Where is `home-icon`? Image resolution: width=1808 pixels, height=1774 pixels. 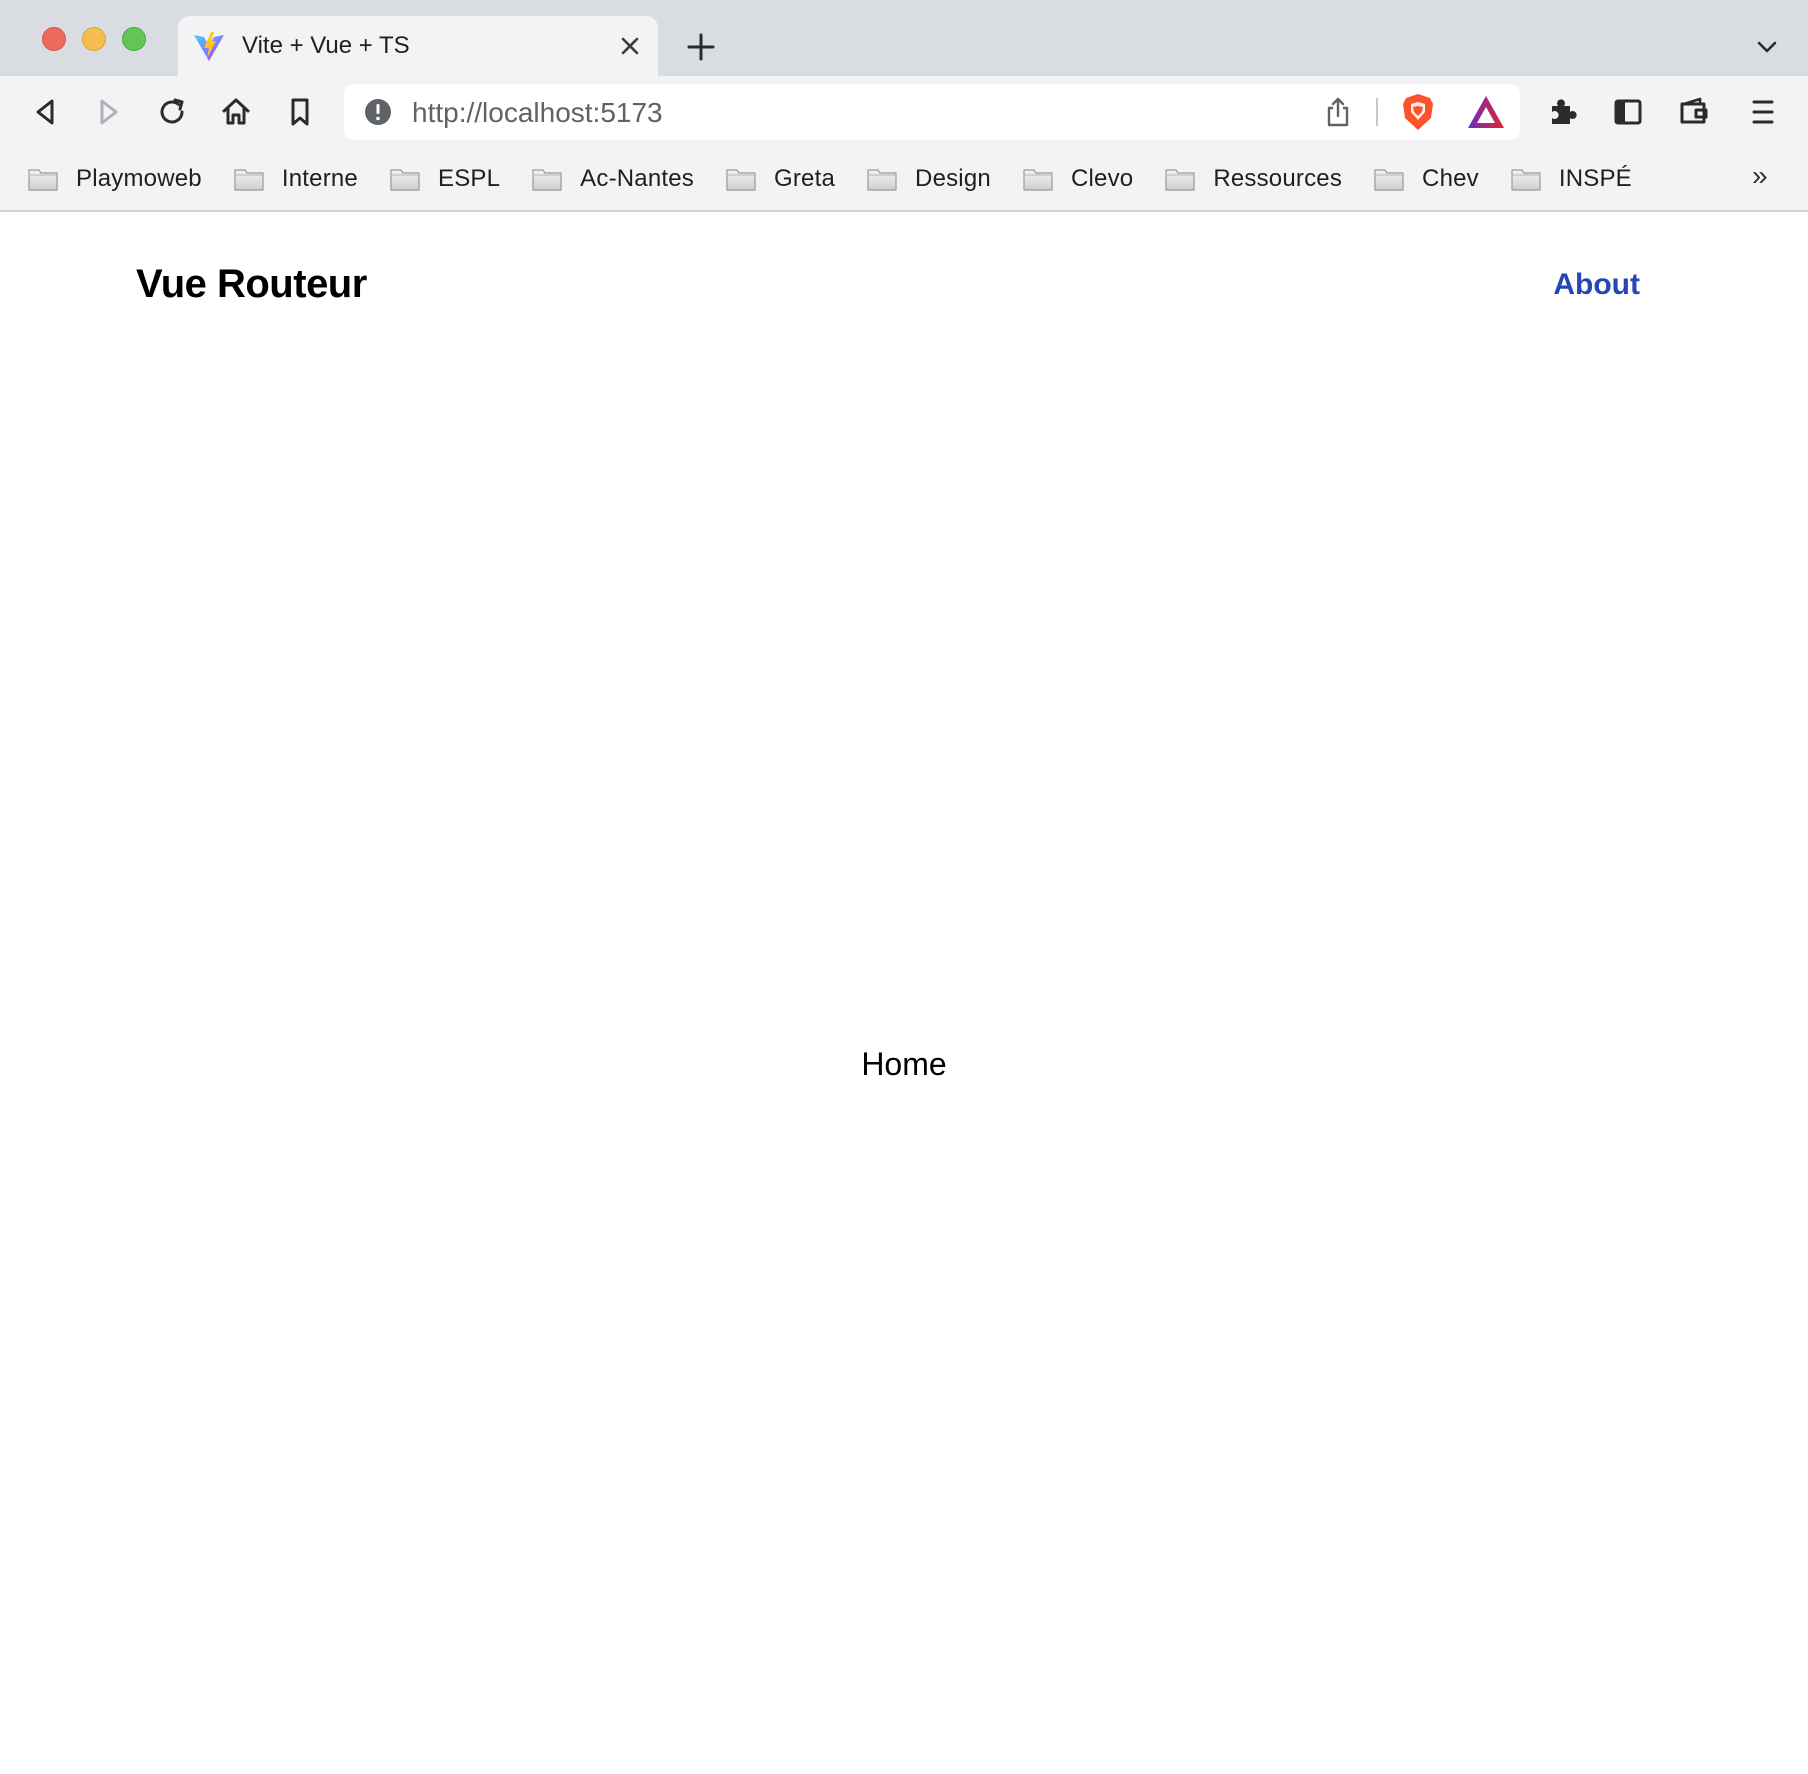
home-icon is located at coordinates (236, 112).